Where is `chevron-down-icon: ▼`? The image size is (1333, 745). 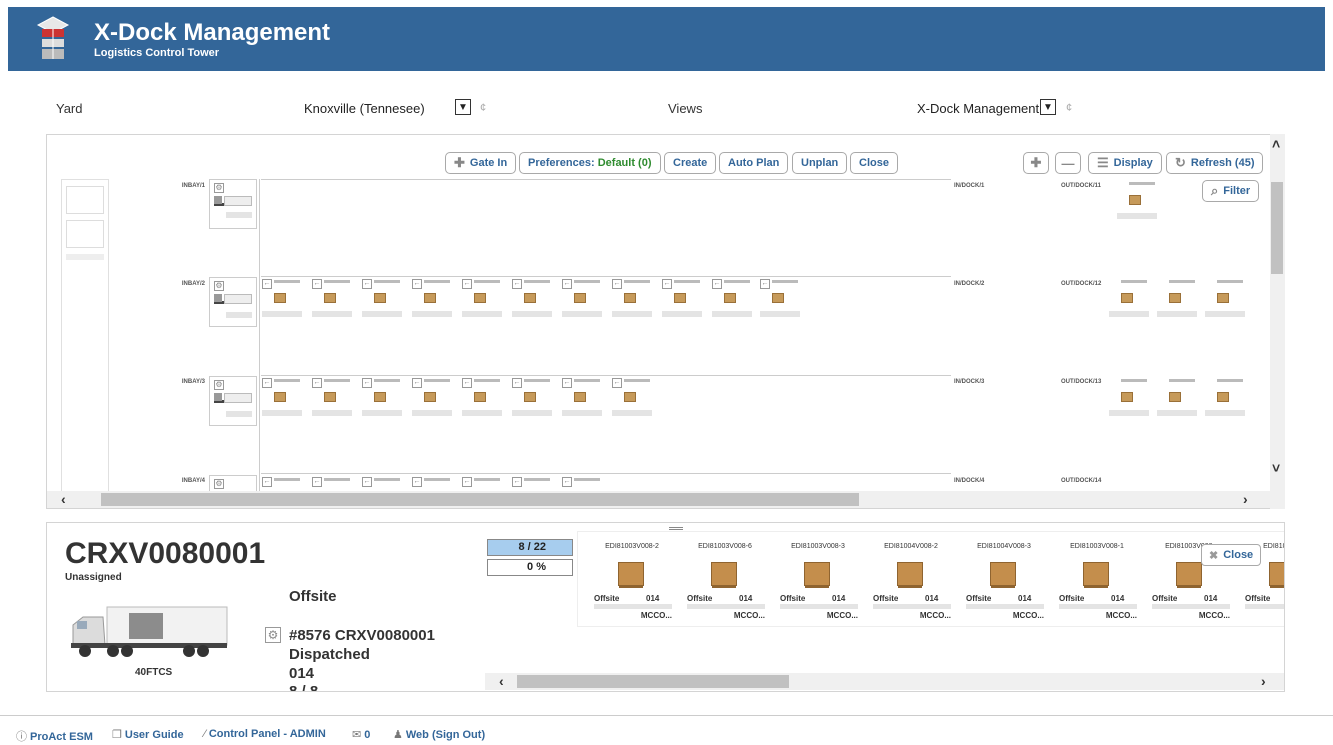
chevron-down-icon: ▼ is located at coordinates (1048, 107).